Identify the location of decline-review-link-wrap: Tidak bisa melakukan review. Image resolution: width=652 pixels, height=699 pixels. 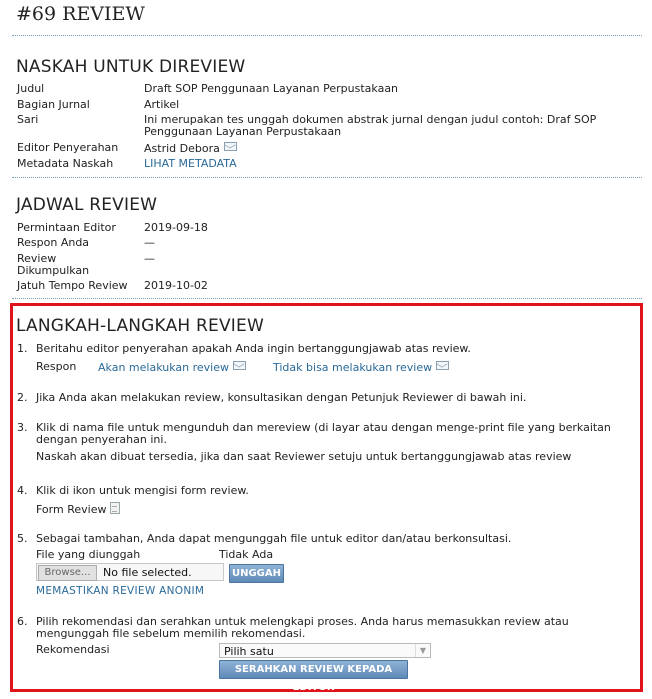
(361, 367).